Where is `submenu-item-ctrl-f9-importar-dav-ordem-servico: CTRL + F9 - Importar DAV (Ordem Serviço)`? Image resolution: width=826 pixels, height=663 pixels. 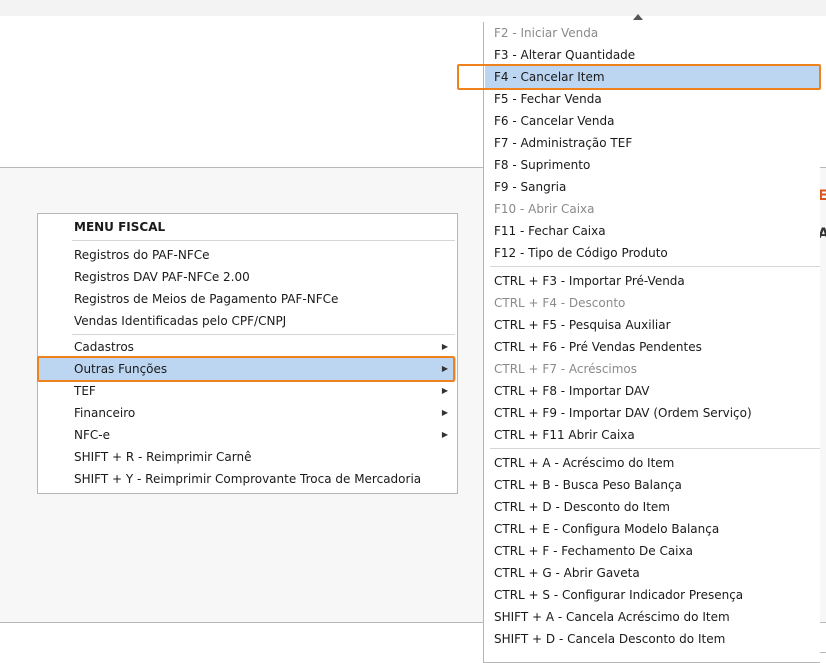 submenu-item-ctrl-f9-importar-dav-ordem-servico: CTRL + F9 - Importar DAV (Ordem Serviço) is located at coordinates (652, 413).